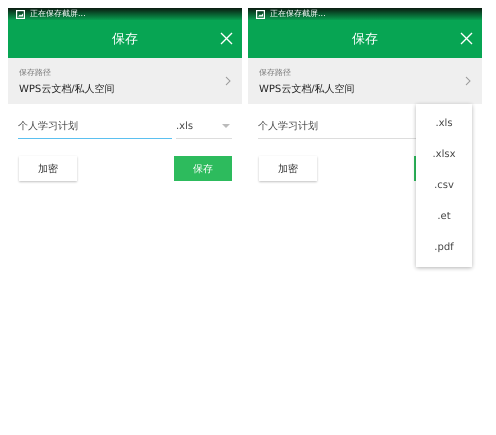 This screenshot has width=496, height=435. Describe the element at coordinates (226, 126) in the screenshot. I see `caret-icon` at that location.